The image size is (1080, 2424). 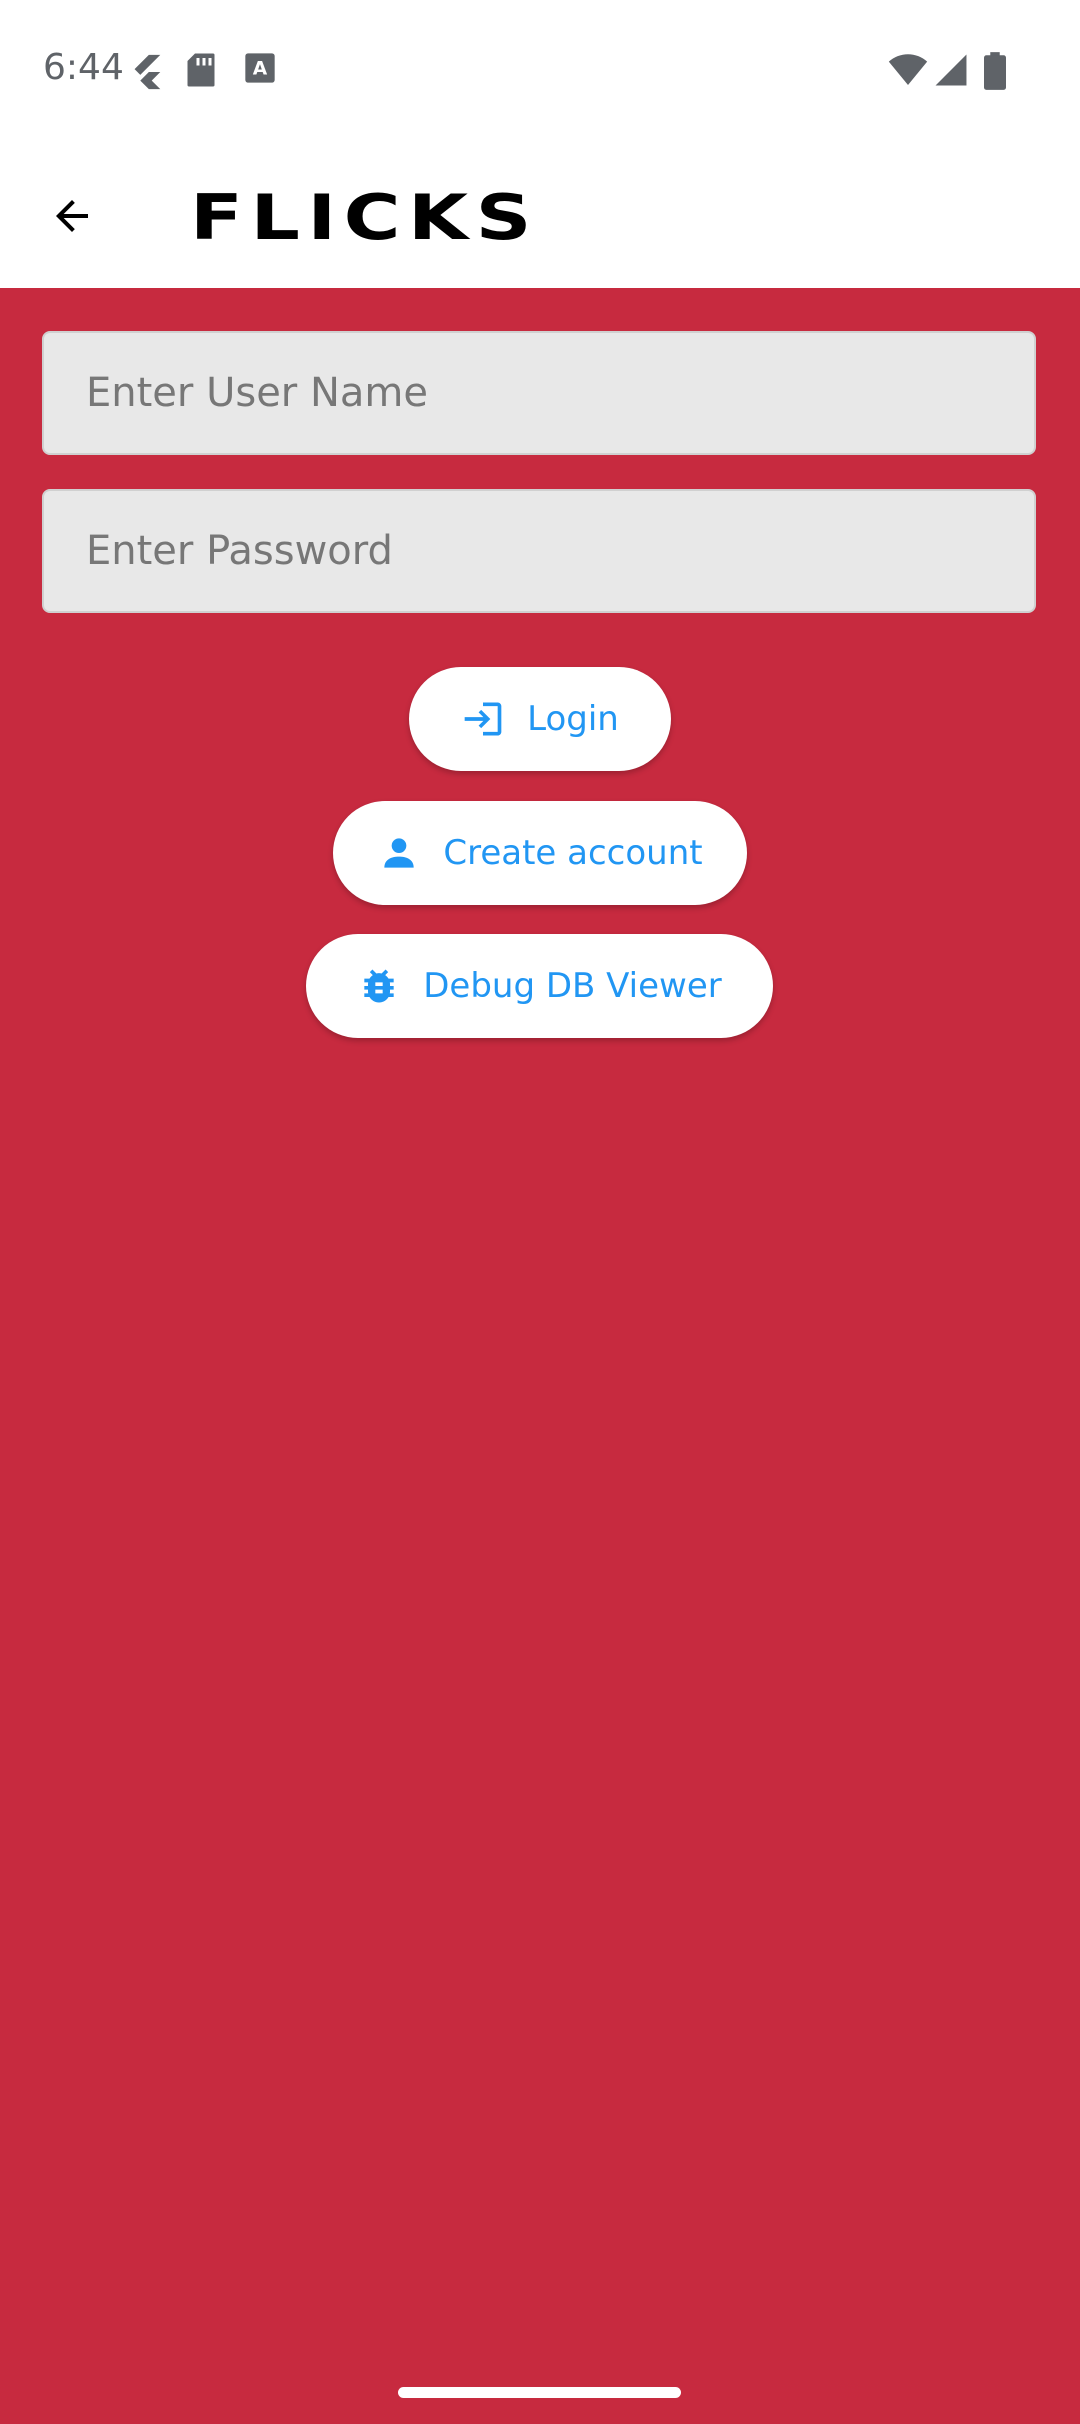 I want to click on password-input, so click(x=539, y=551).